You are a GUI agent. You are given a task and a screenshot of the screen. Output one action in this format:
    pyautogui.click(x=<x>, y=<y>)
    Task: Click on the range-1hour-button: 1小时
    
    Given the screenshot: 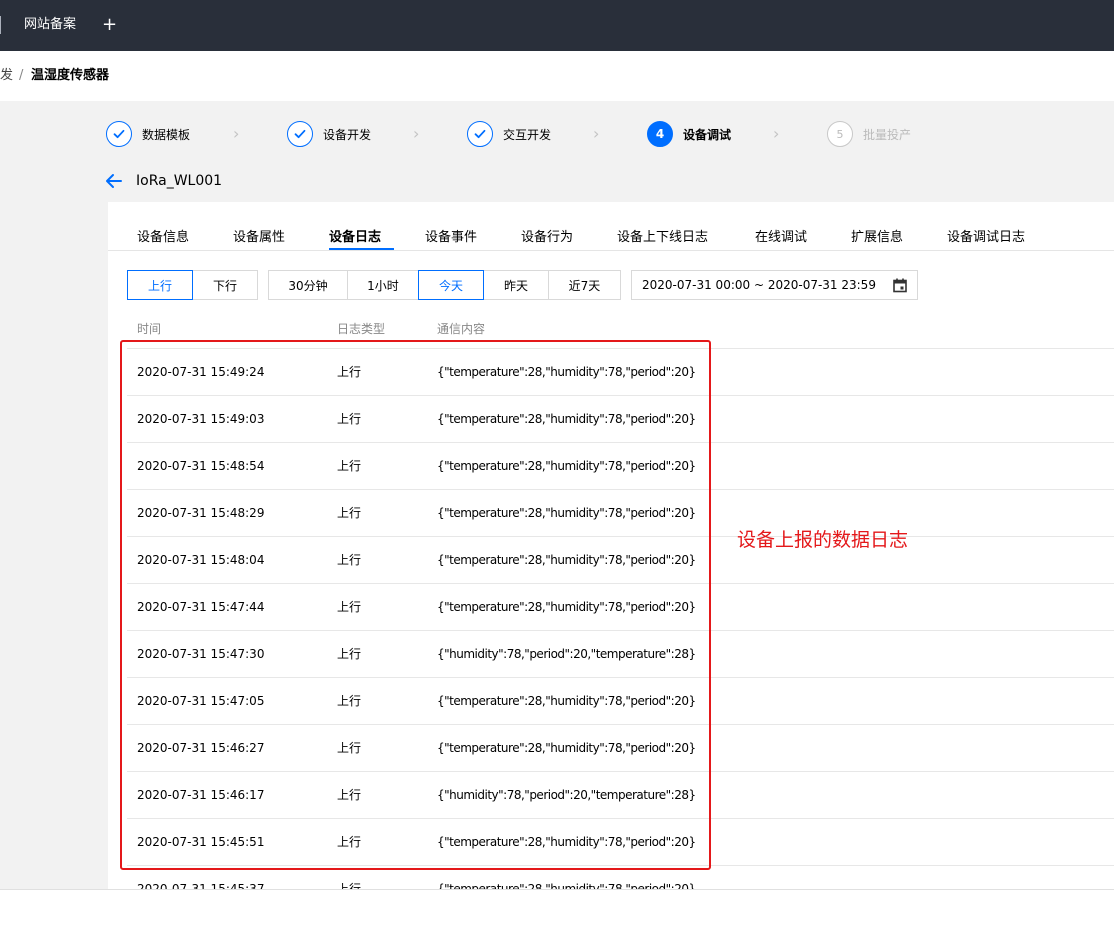 What is the action you would take?
    pyautogui.click(x=383, y=285)
    